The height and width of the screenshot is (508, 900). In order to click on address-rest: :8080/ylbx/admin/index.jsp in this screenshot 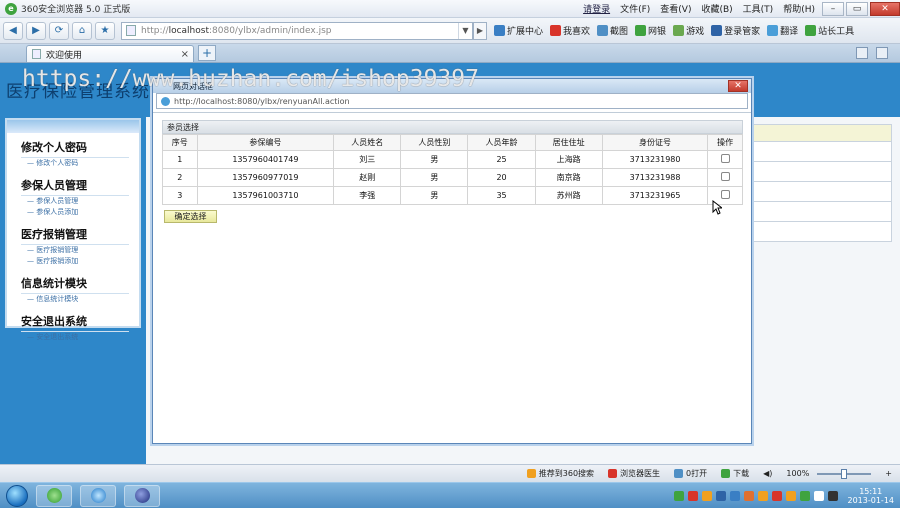, I will do `click(270, 30)`.